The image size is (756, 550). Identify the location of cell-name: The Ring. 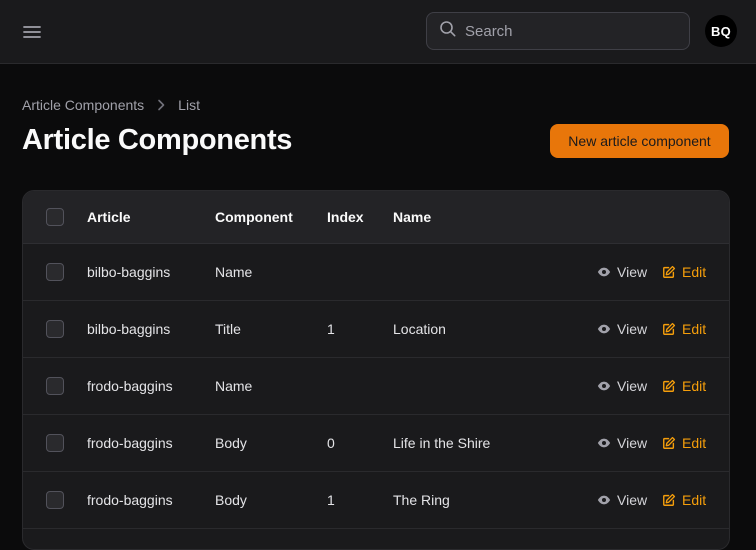
(421, 500).